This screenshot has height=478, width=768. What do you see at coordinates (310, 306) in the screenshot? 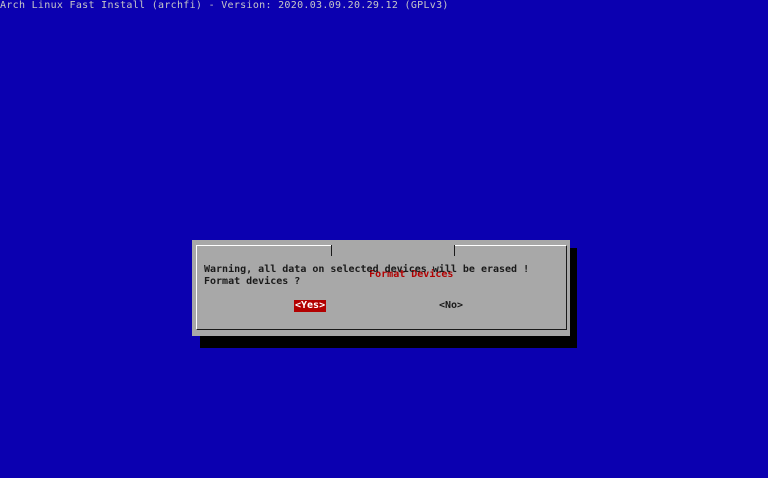
I see `yes-button: <Yes>` at bounding box center [310, 306].